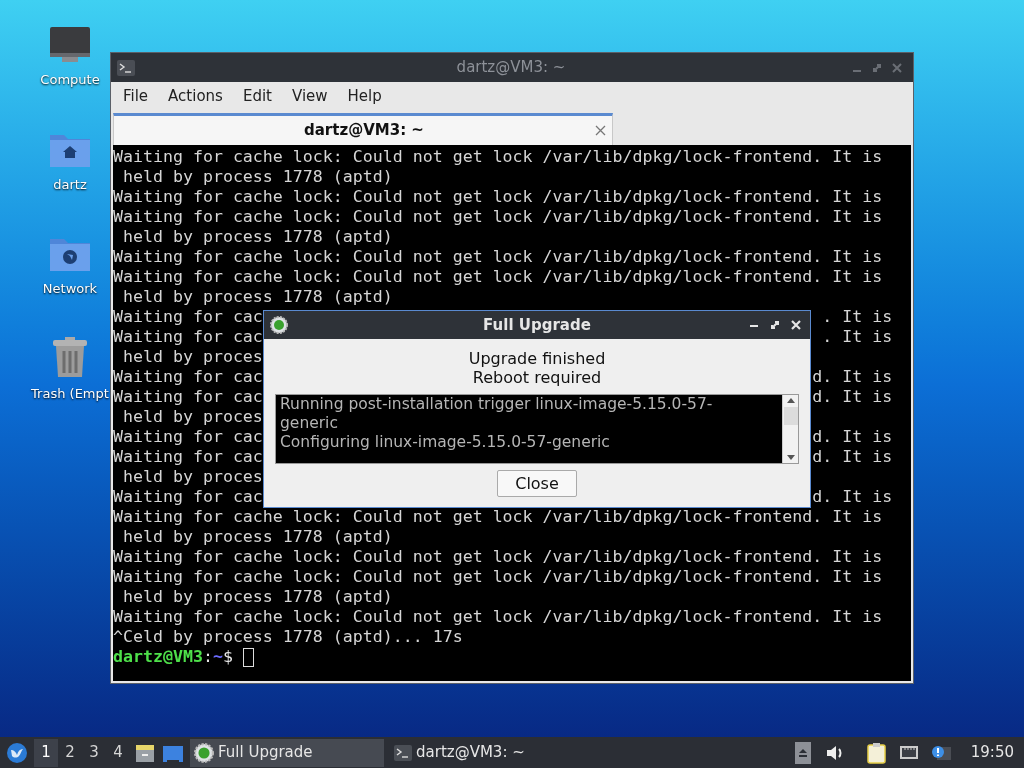 Image resolution: width=1024 pixels, height=768 pixels. Describe the element at coordinates (173, 657) in the screenshot. I see `prompt: dartz@VM3:~$` at that location.